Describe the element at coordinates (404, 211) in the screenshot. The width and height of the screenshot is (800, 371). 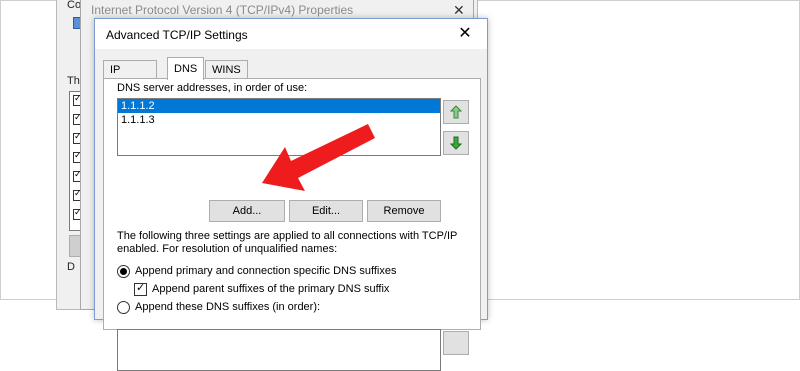
I see `remove-button: Remove` at that location.